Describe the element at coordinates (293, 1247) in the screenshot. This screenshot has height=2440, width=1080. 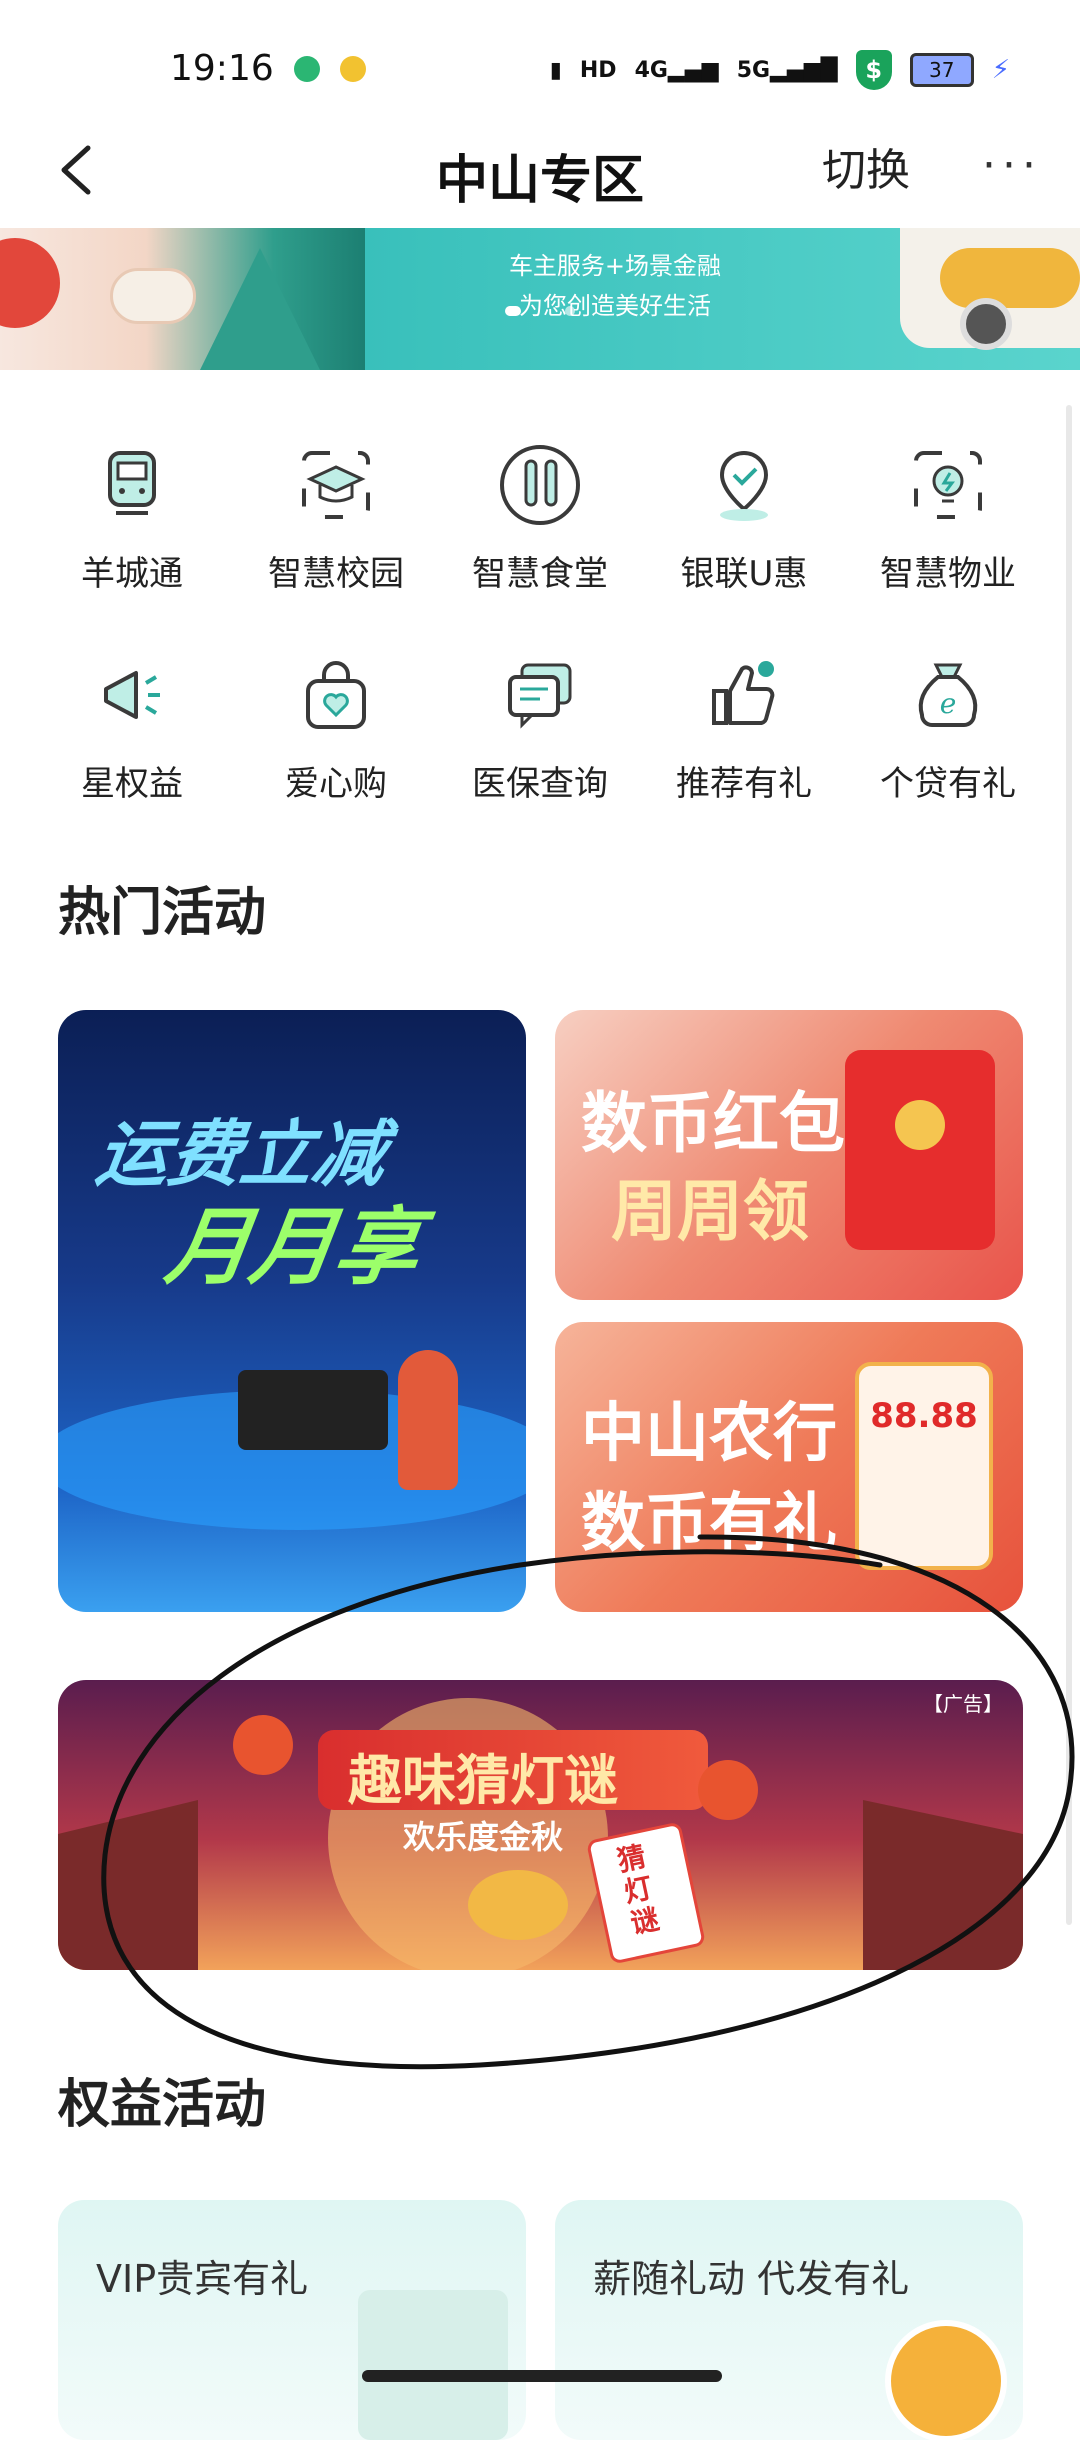
I see `card-title-line-2: 月月享` at that location.